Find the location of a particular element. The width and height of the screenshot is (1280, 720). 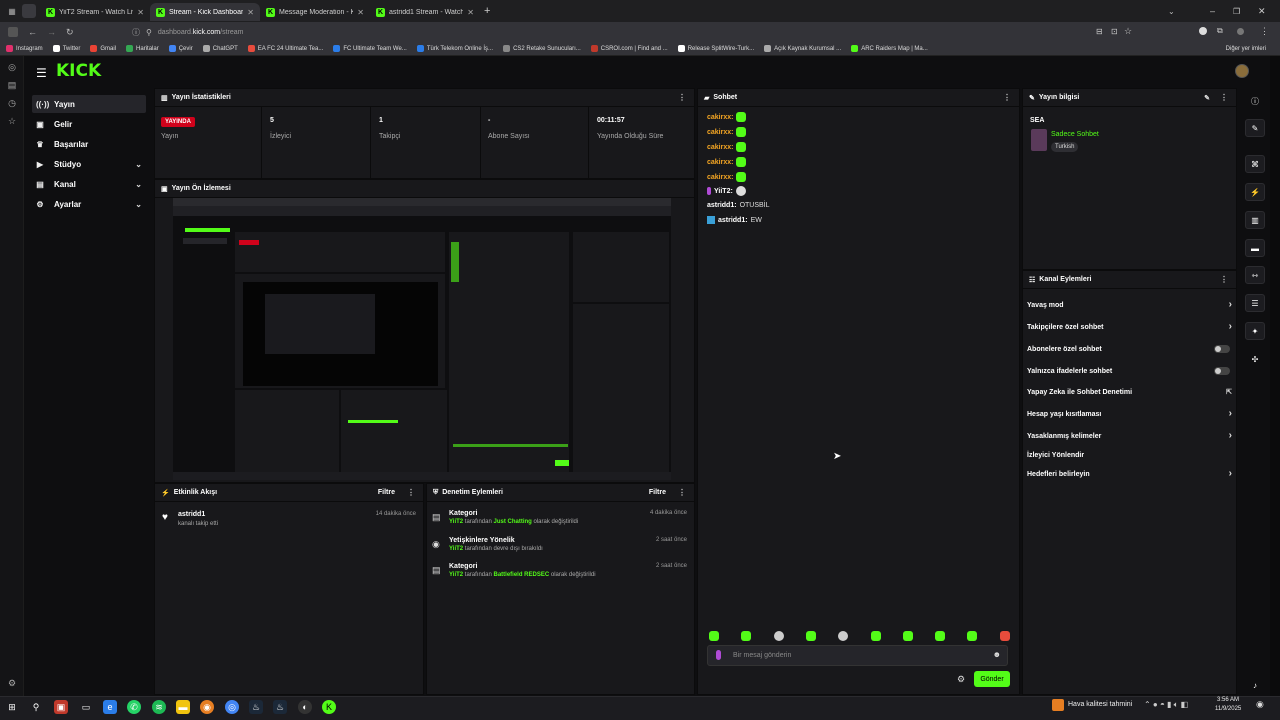

steam-icon: ♨ is located at coordinates (256, 707).